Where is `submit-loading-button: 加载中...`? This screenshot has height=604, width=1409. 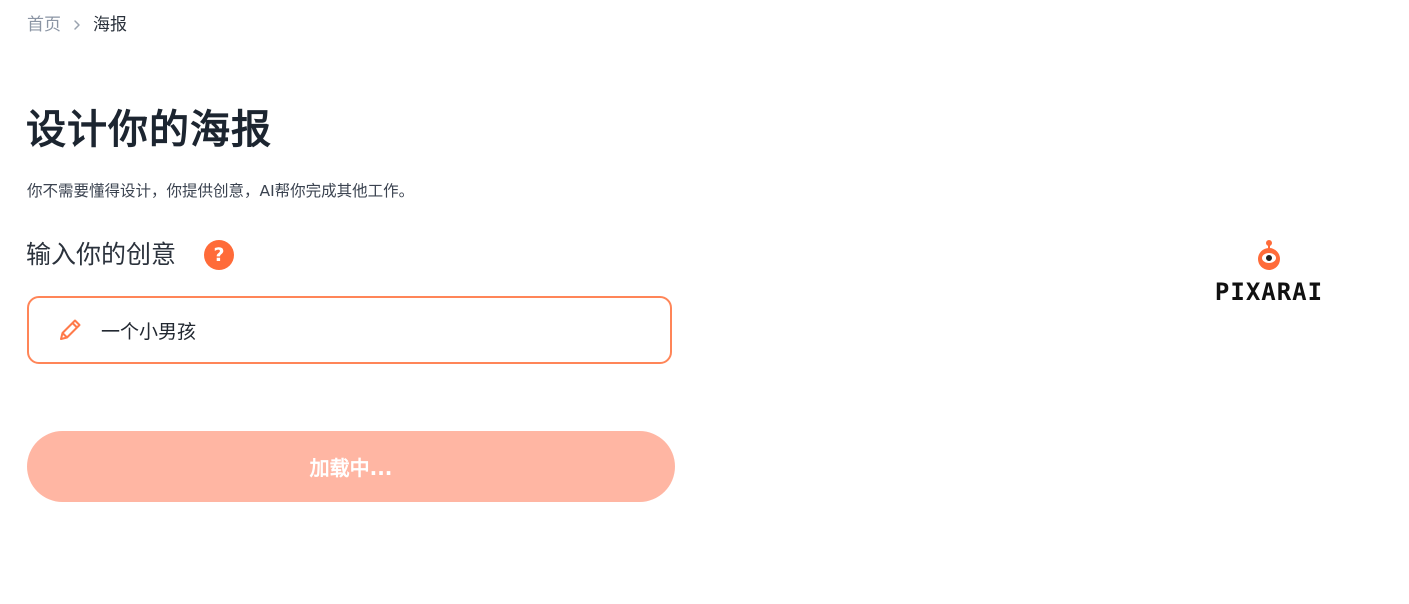 submit-loading-button: 加载中... is located at coordinates (351, 466).